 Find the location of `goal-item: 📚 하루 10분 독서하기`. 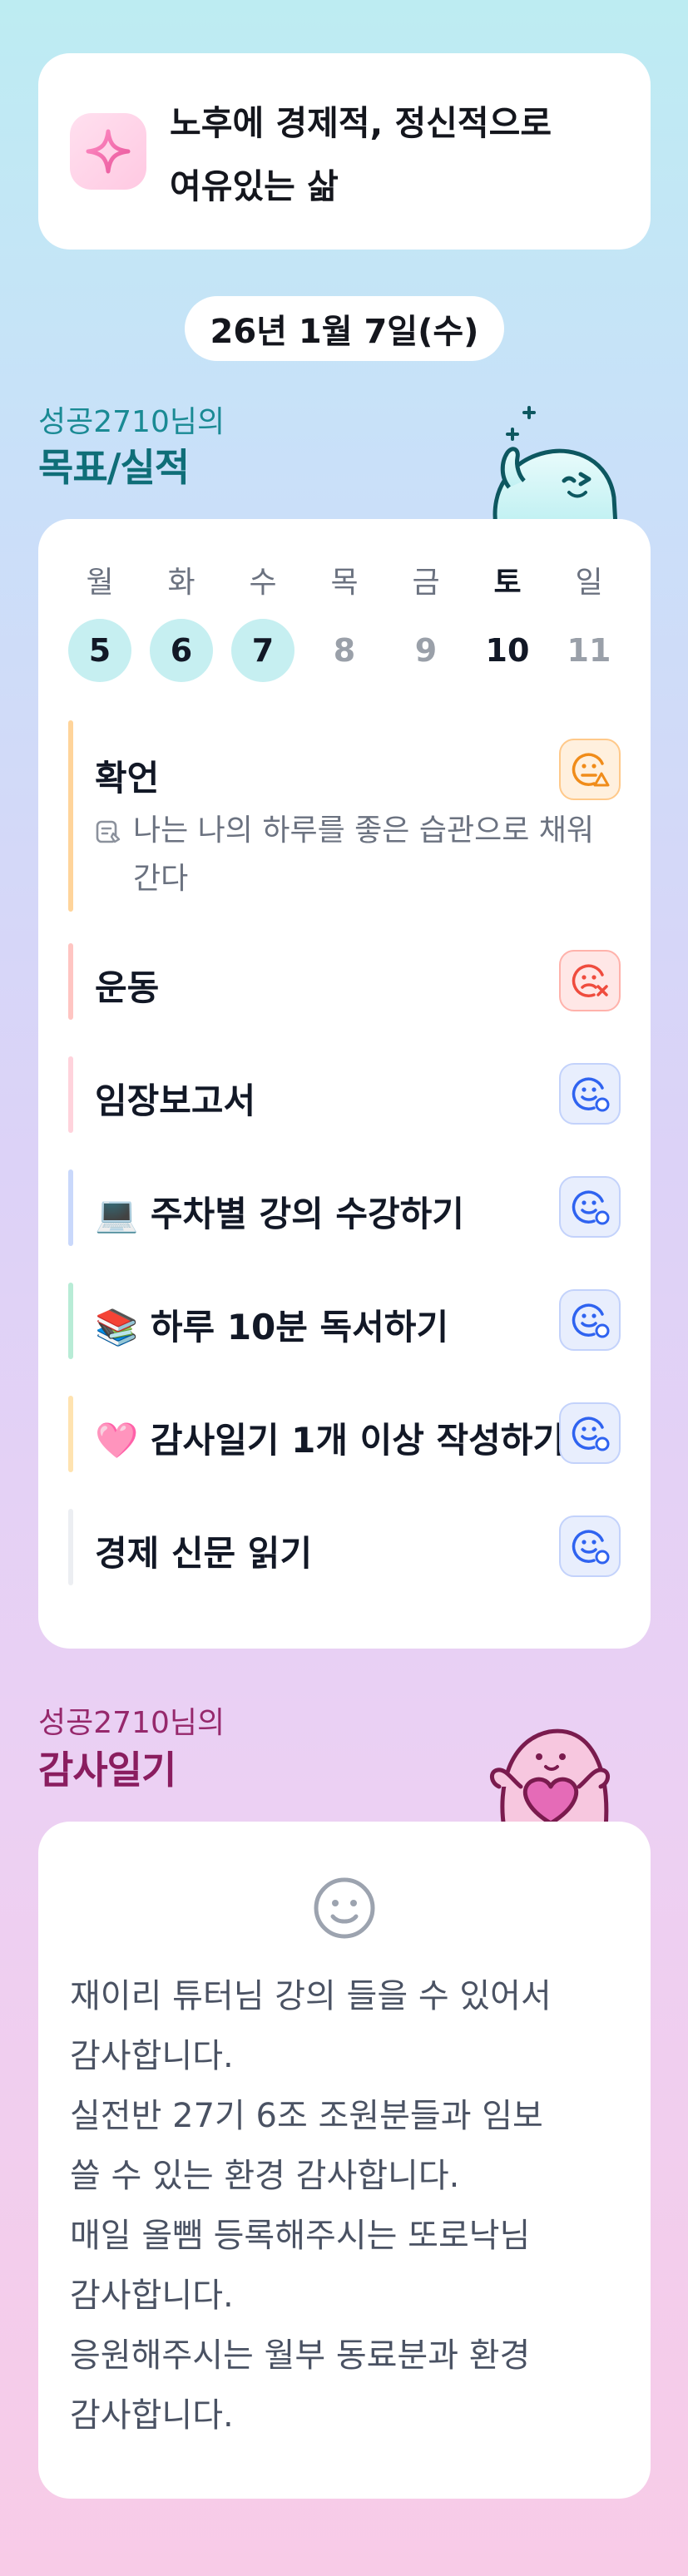

goal-item: 📚 하루 10분 독서하기 is located at coordinates (344, 1321).